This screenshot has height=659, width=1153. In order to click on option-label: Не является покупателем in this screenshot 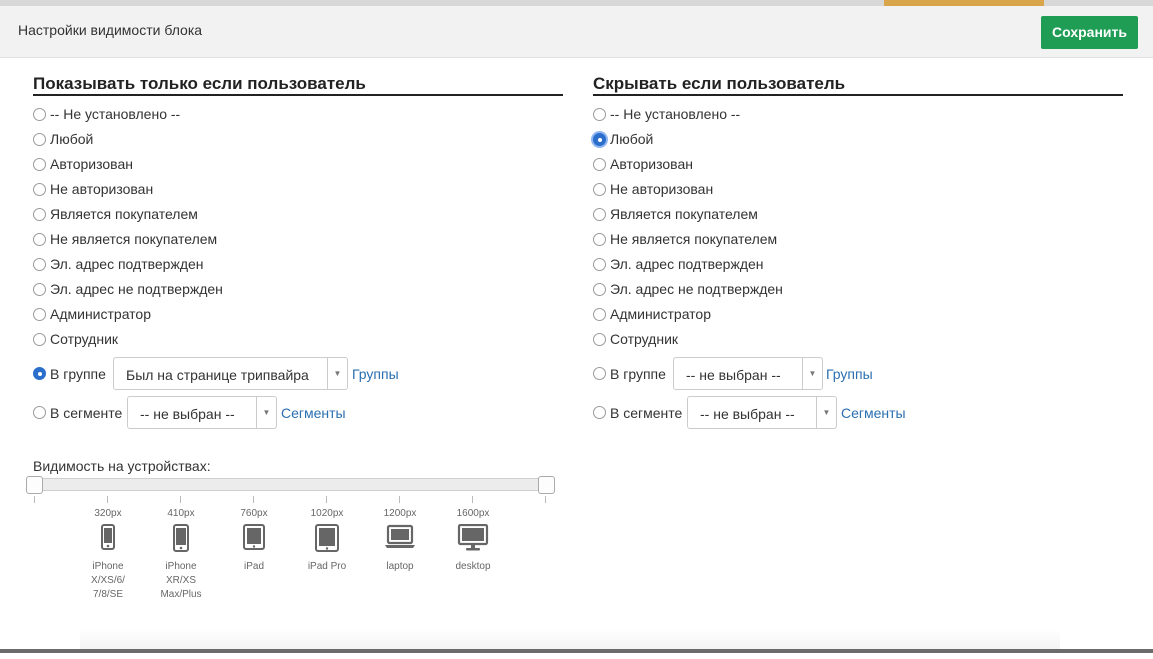, I will do `click(694, 239)`.